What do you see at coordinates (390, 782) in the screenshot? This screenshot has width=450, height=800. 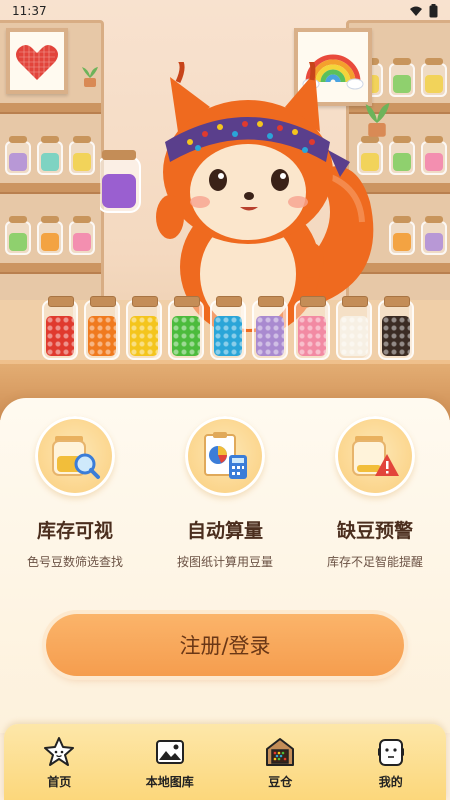 I see `tab-label: 我的` at bounding box center [390, 782].